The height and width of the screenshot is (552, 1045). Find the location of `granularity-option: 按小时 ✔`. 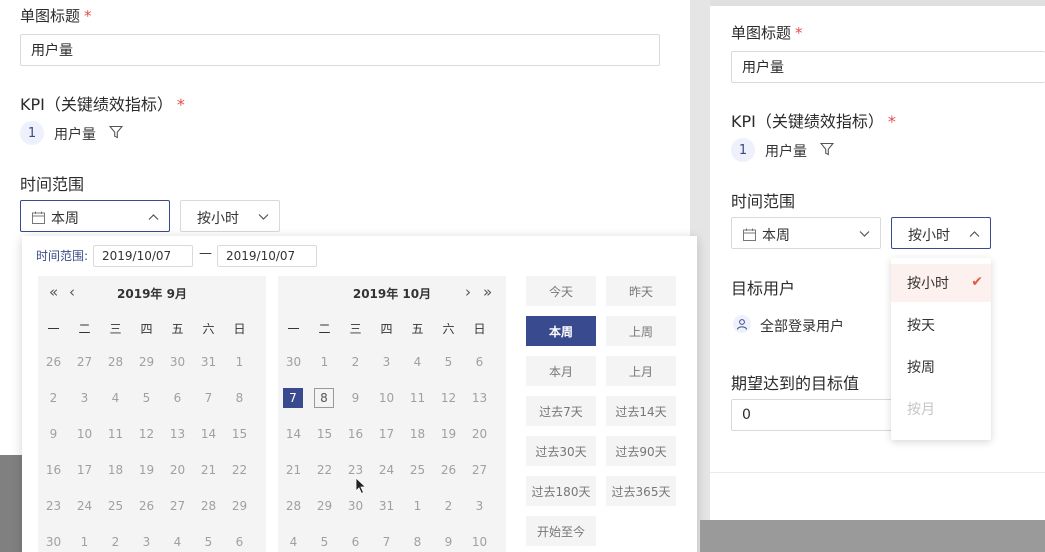

granularity-option: 按小时 ✔ is located at coordinates (941, 283).